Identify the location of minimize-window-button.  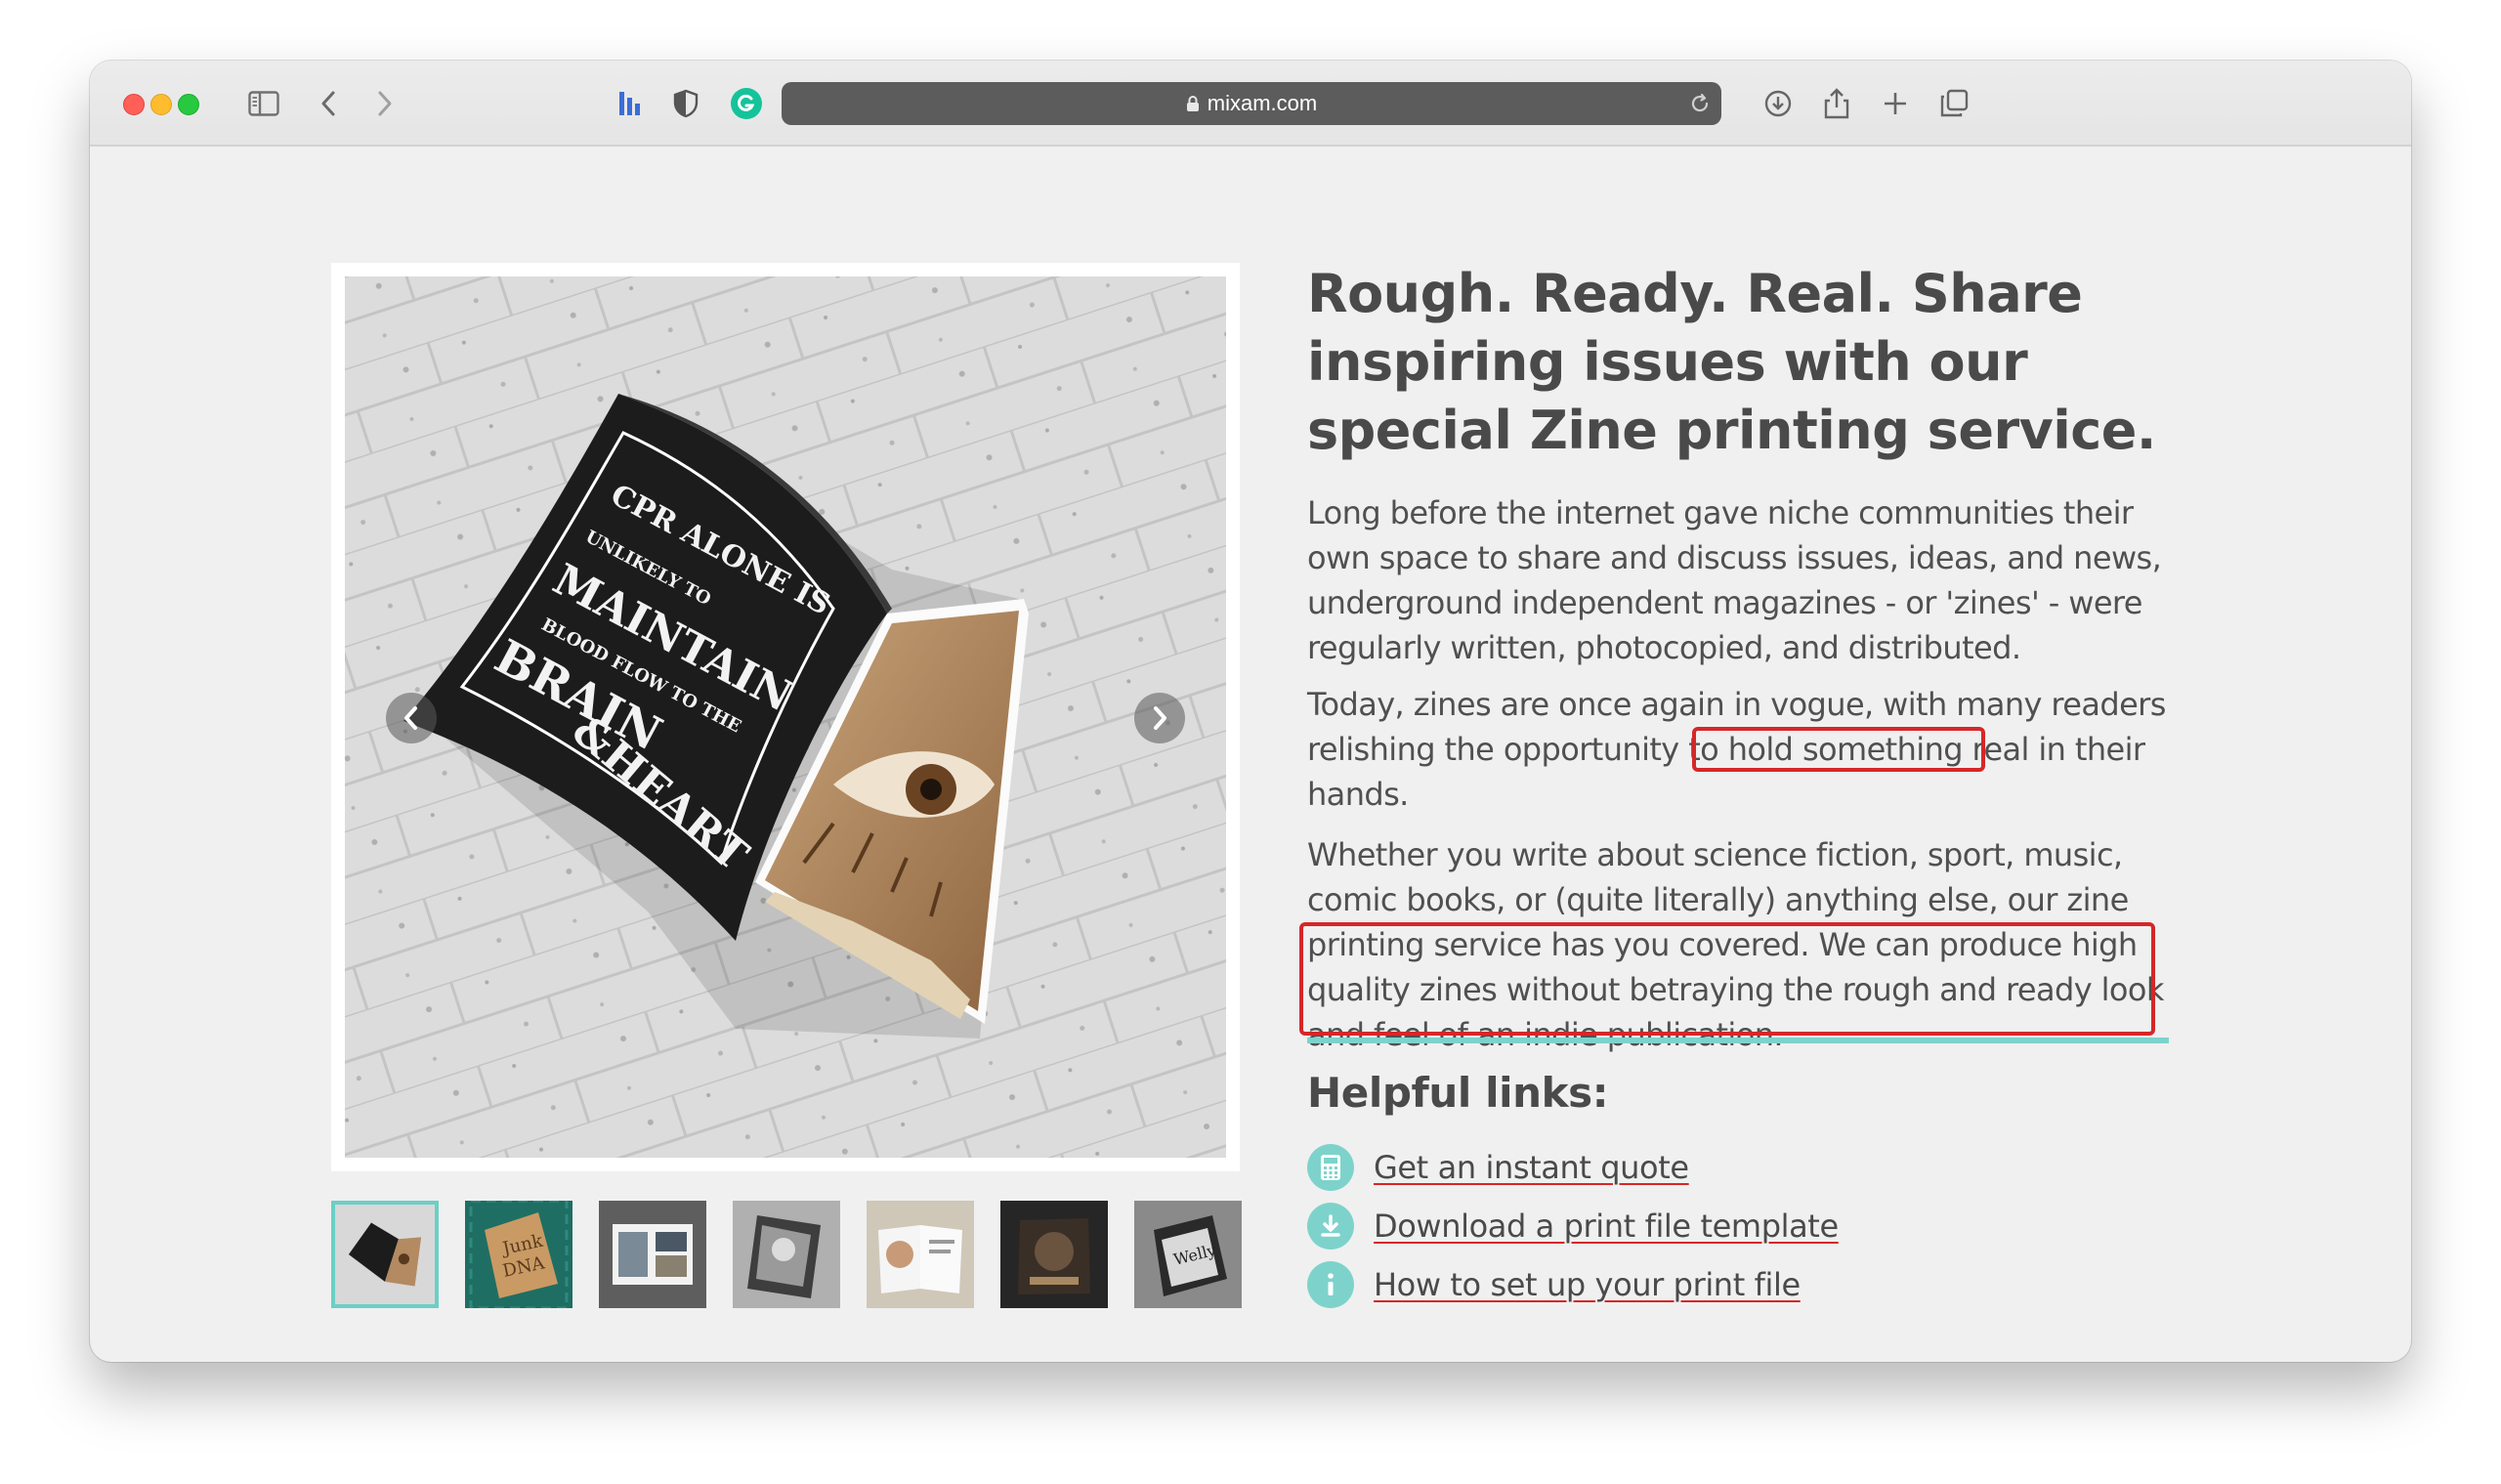
(161, 104).